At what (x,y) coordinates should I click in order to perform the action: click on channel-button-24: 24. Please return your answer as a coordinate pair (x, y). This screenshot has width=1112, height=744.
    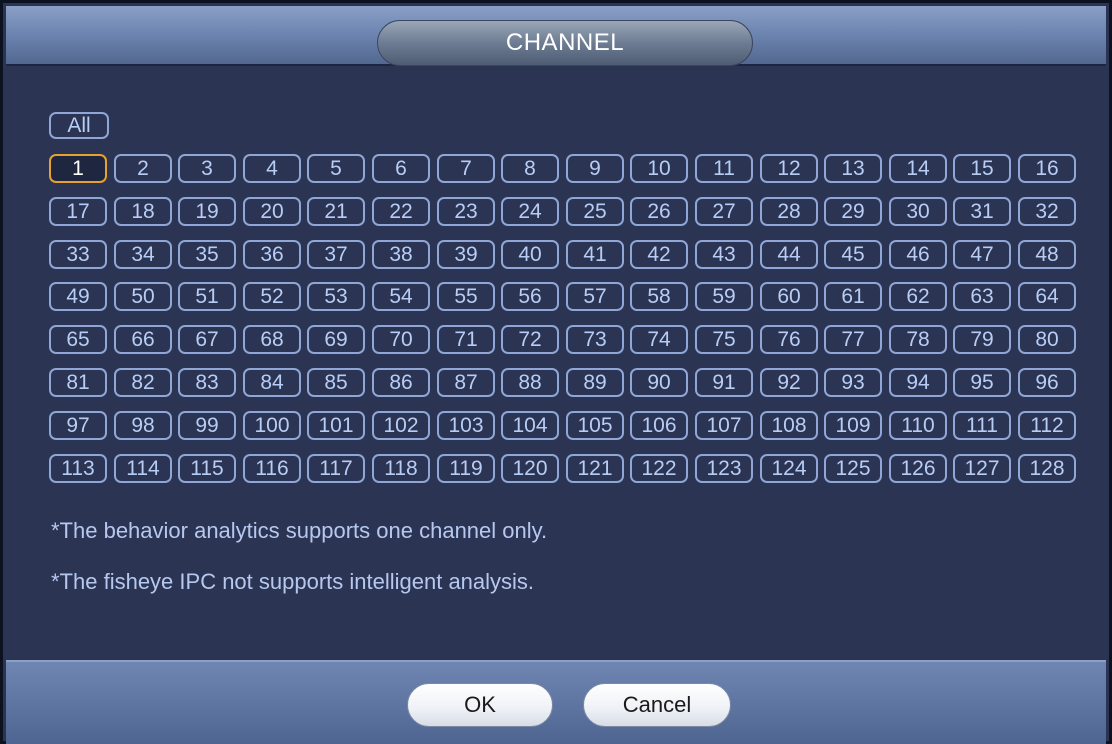
    Looking at the image, I should click on (530, 211).